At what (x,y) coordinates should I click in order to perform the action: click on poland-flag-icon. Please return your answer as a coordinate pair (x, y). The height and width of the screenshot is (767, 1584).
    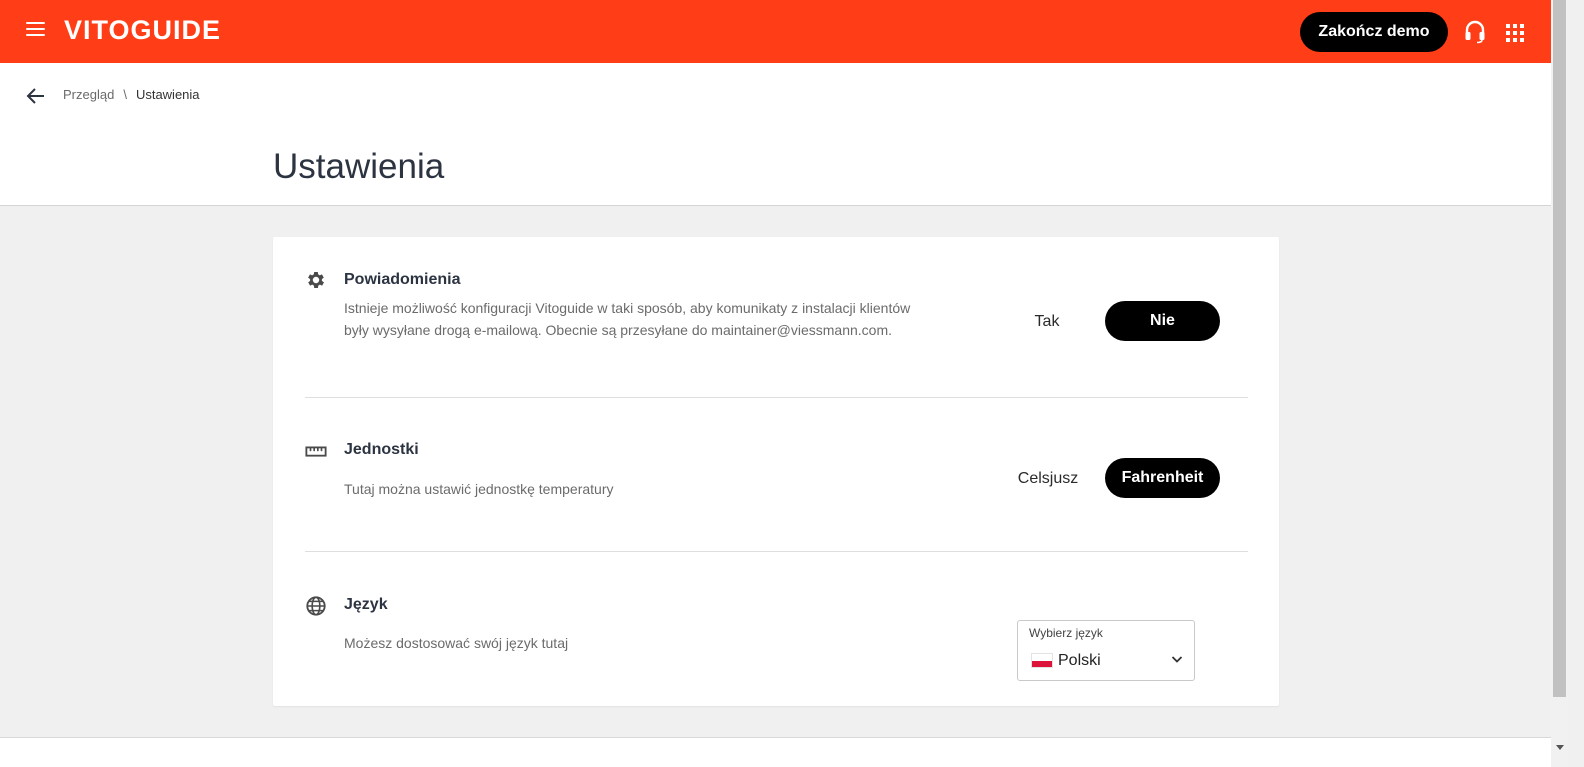
    Looking at the image, I should click on (1042, 660).